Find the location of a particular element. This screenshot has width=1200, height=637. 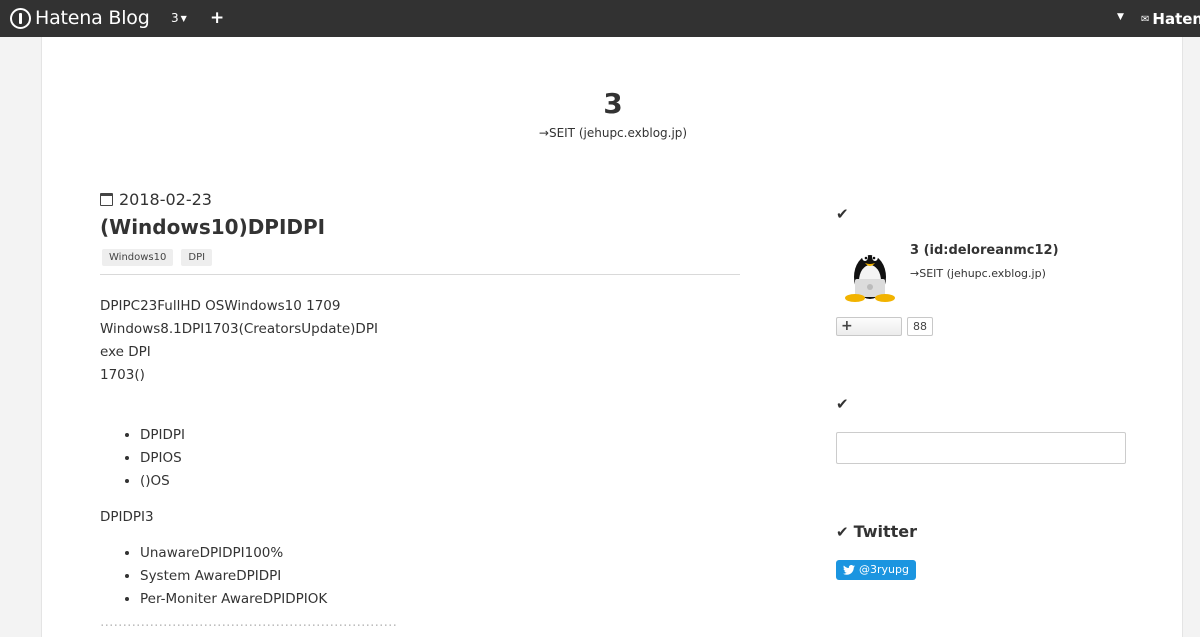

twitter-follow-button: @3ryupg is located at coordinates (876, 570).